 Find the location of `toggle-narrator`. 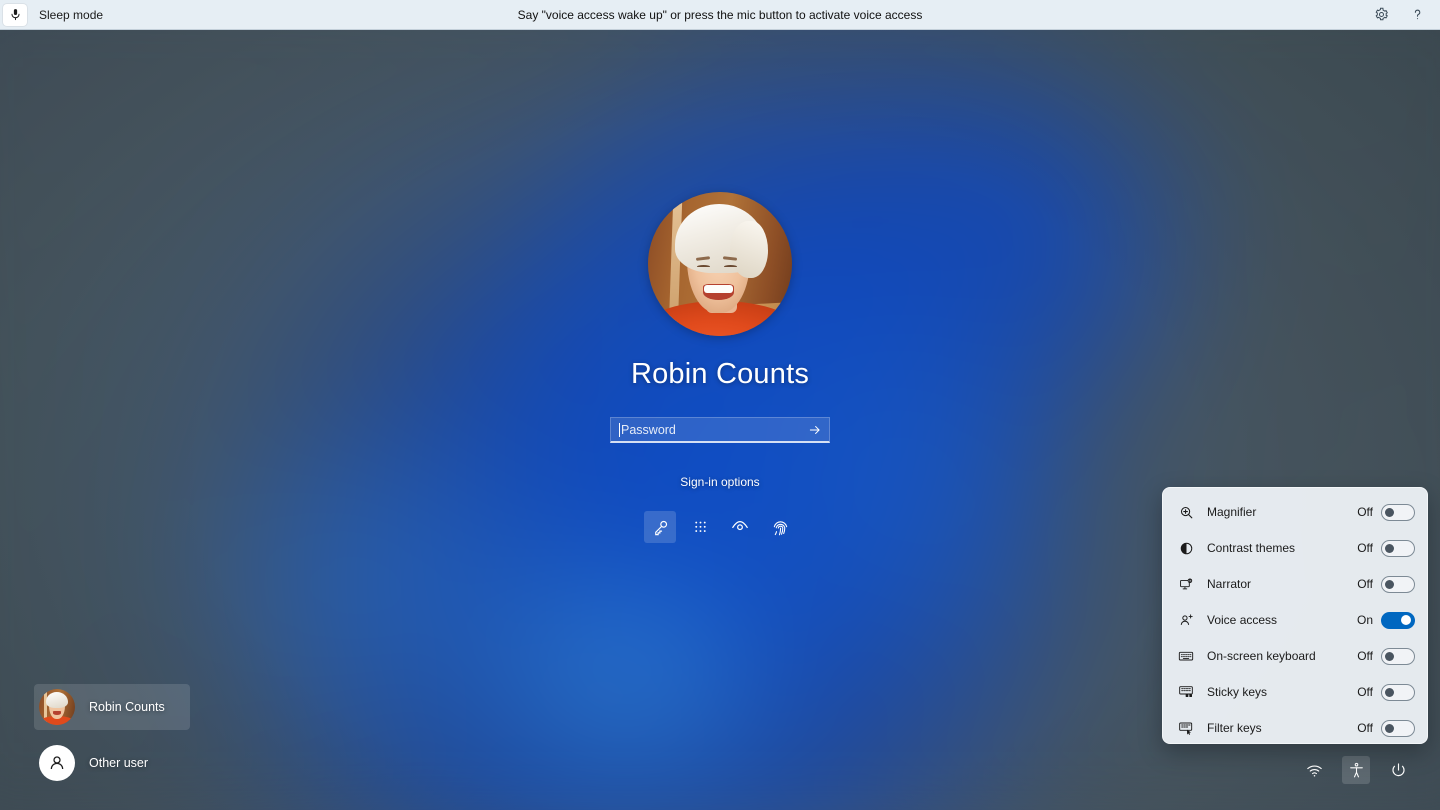

toggle-narrator is located at coordinates (1398, 584).